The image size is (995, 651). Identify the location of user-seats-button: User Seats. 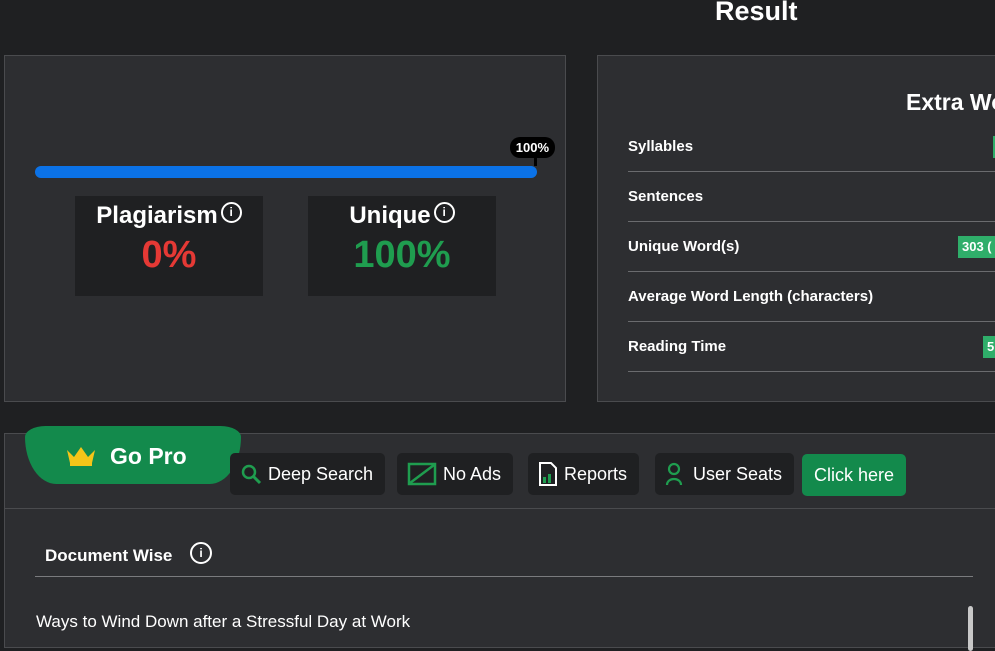
(725, 474).